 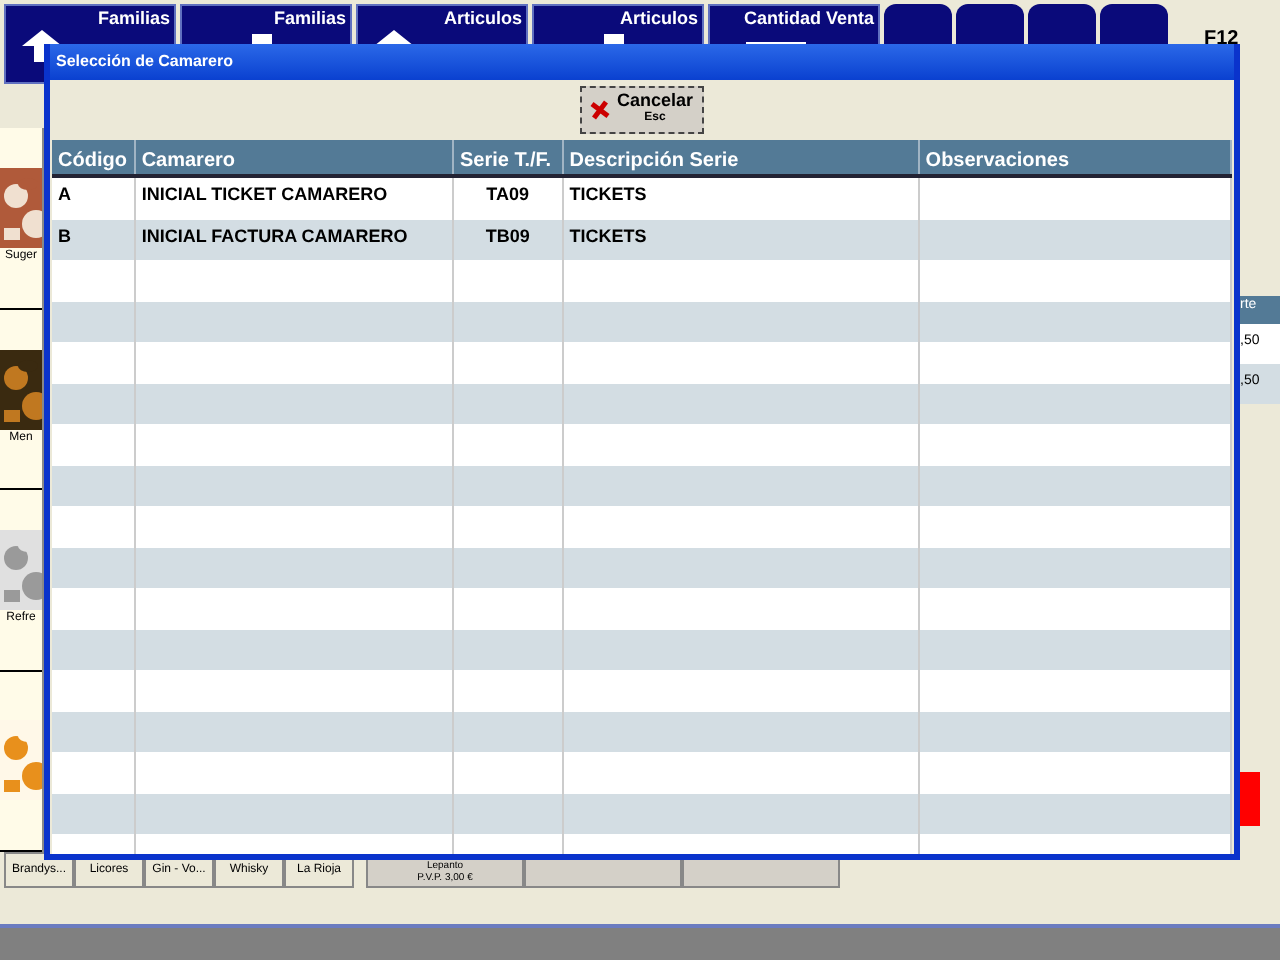 I want to click on dialog-title: Selección de Camarero, so click(x=144, y=62).